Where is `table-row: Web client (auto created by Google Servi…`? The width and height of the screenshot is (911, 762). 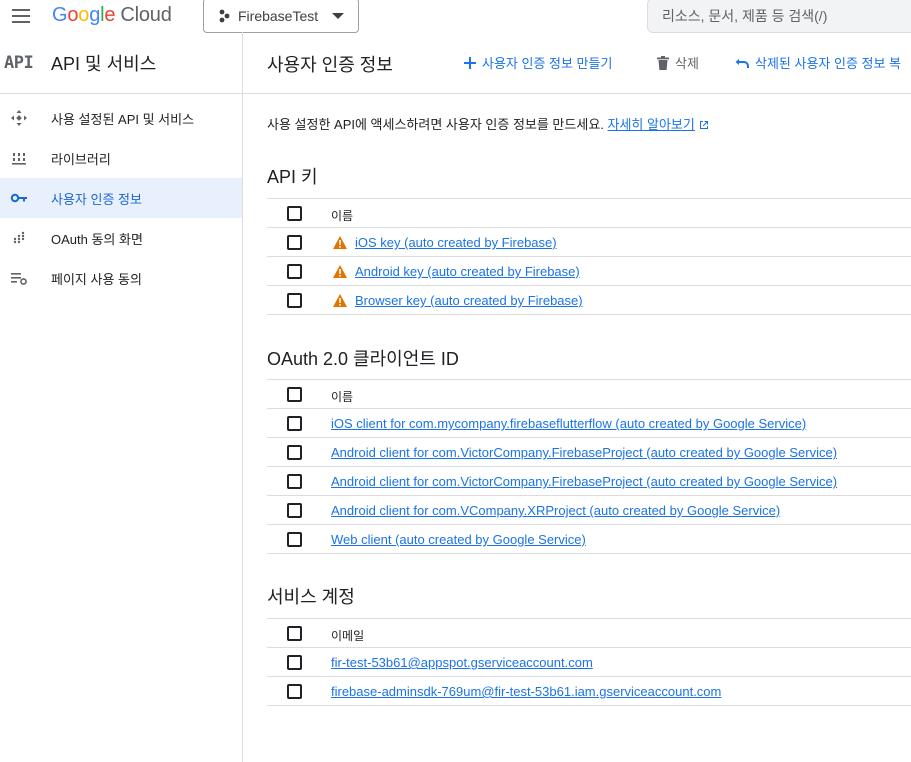
table-row: Web client (auto created by Google Servi… is located at coordinates (589, 539).